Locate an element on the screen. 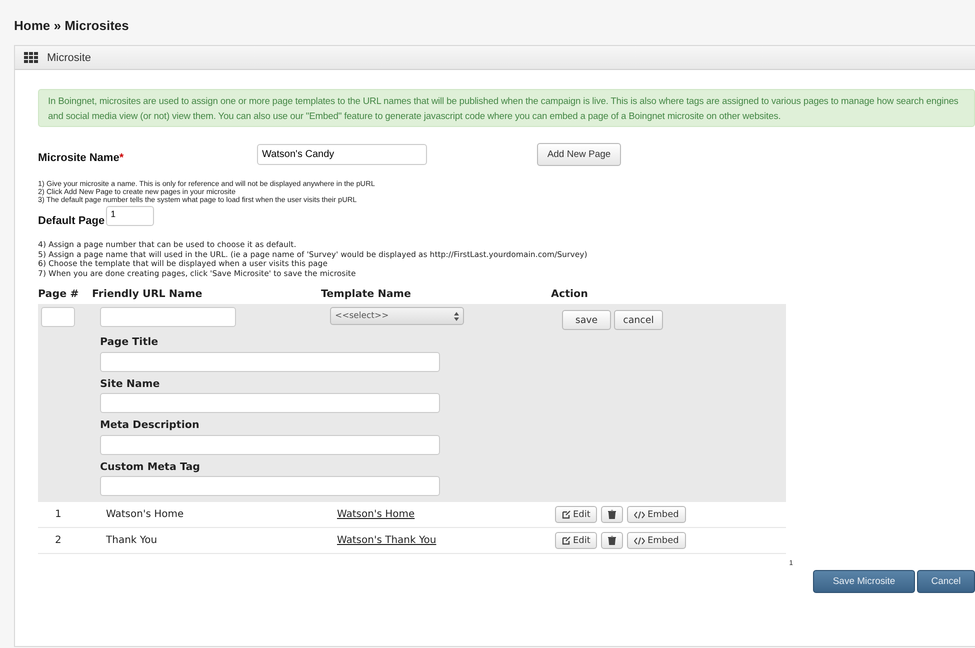 The width and height of the screenshot is (975, 648). table-cell-text: 2 is located at coordinates (58, 540).